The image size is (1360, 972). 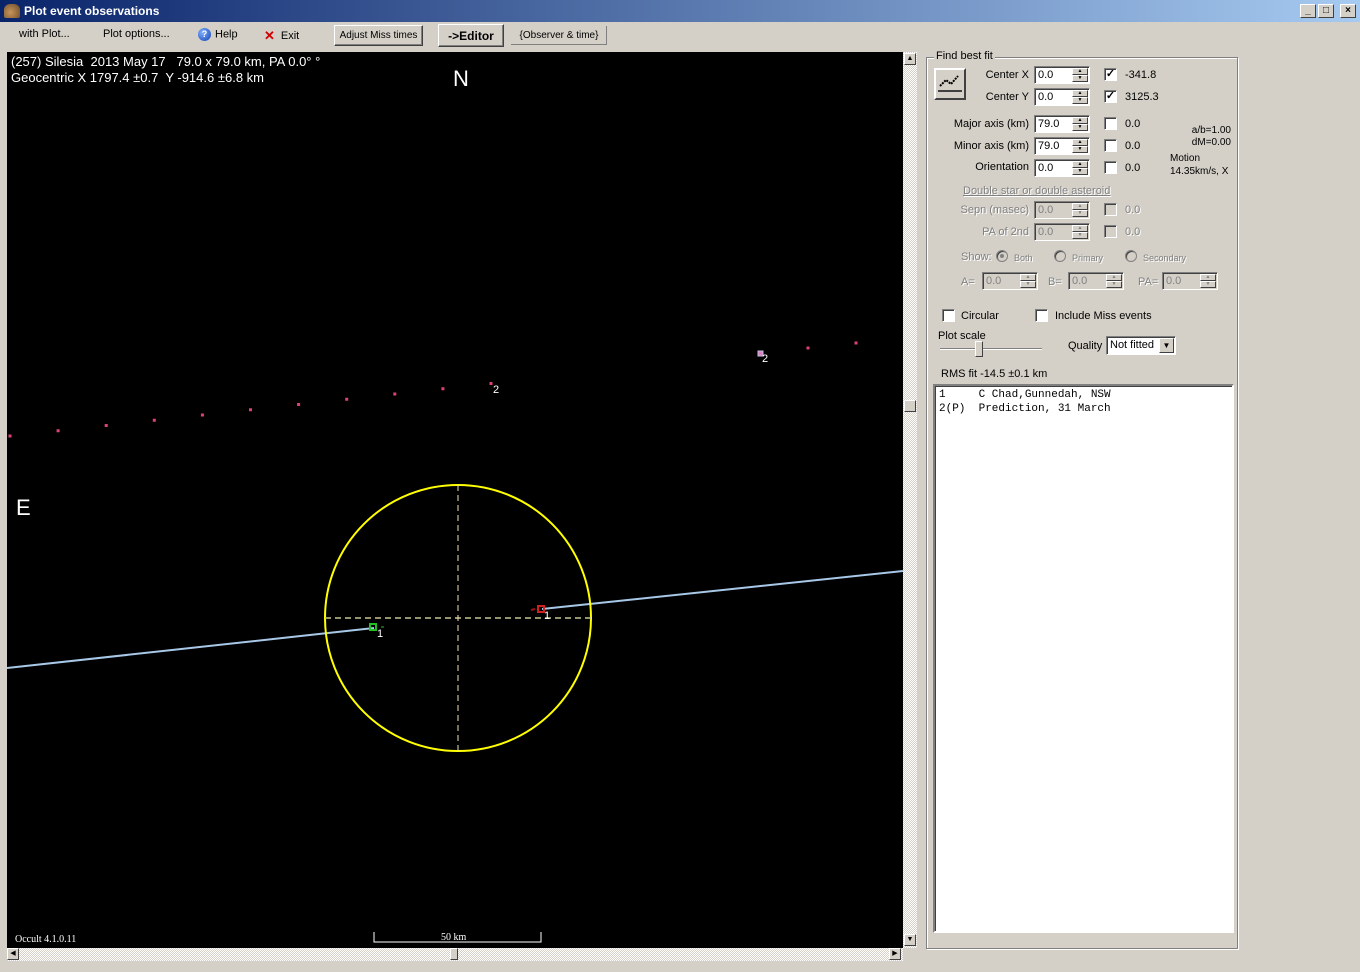 I want to click on observer-list-item: 2(P) Prediction, 31 March, so click(x=1085, y=410).